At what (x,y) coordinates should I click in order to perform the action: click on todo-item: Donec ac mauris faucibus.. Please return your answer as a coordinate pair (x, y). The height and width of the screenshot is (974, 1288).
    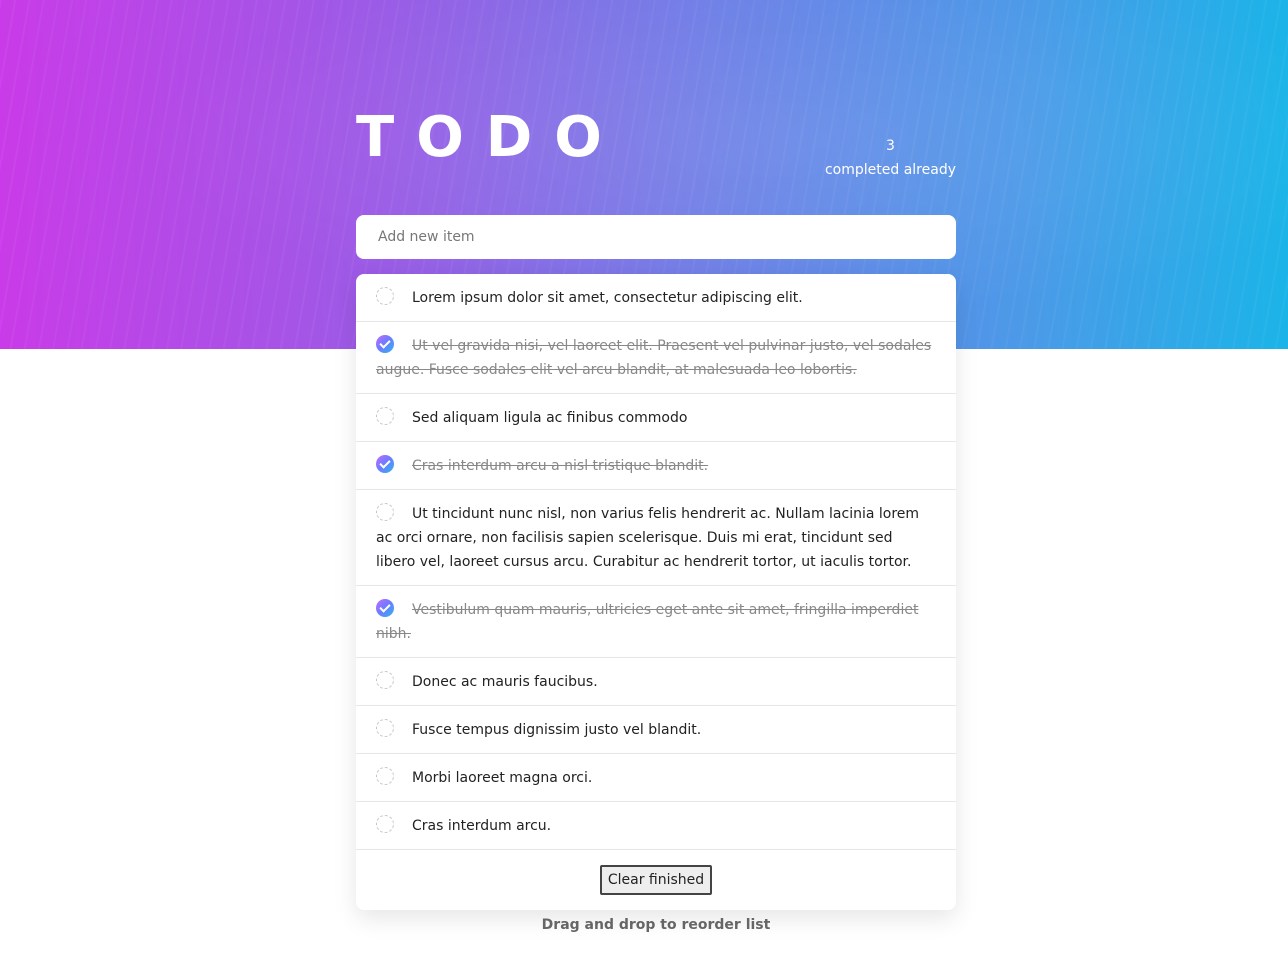
    Looking at the image, I should click on (656, 682).